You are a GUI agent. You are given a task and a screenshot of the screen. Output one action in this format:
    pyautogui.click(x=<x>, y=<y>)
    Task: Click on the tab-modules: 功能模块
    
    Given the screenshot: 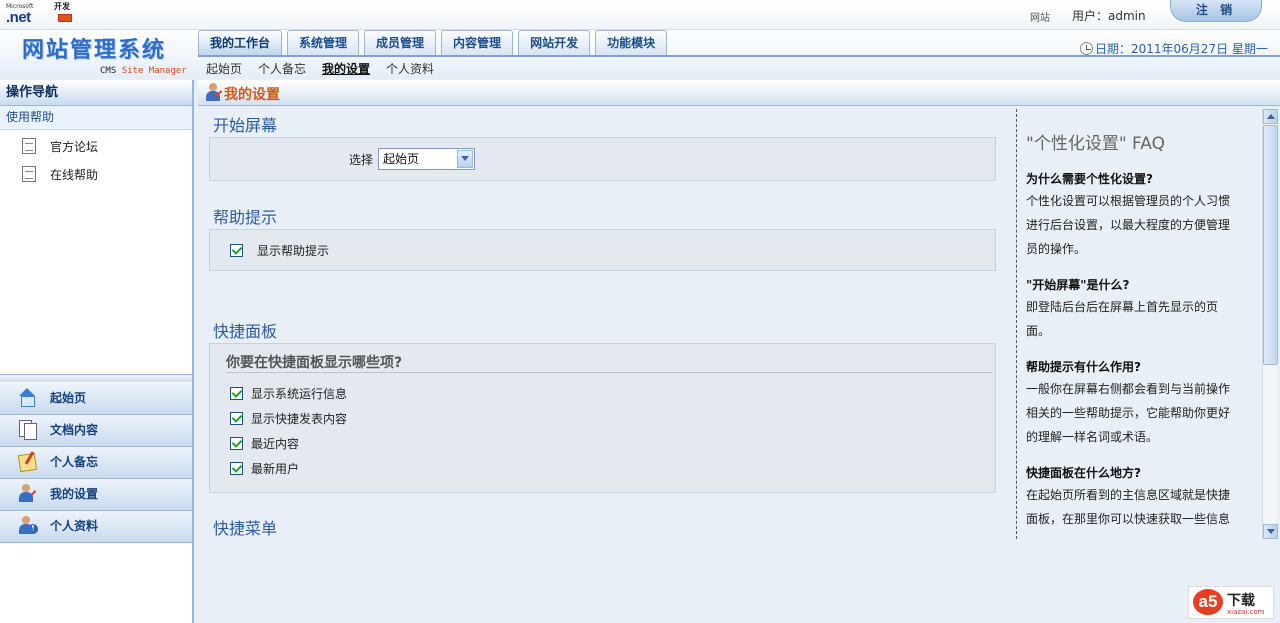 What is the action you would take?
    pyautogui.click(x=631, y=43)
    